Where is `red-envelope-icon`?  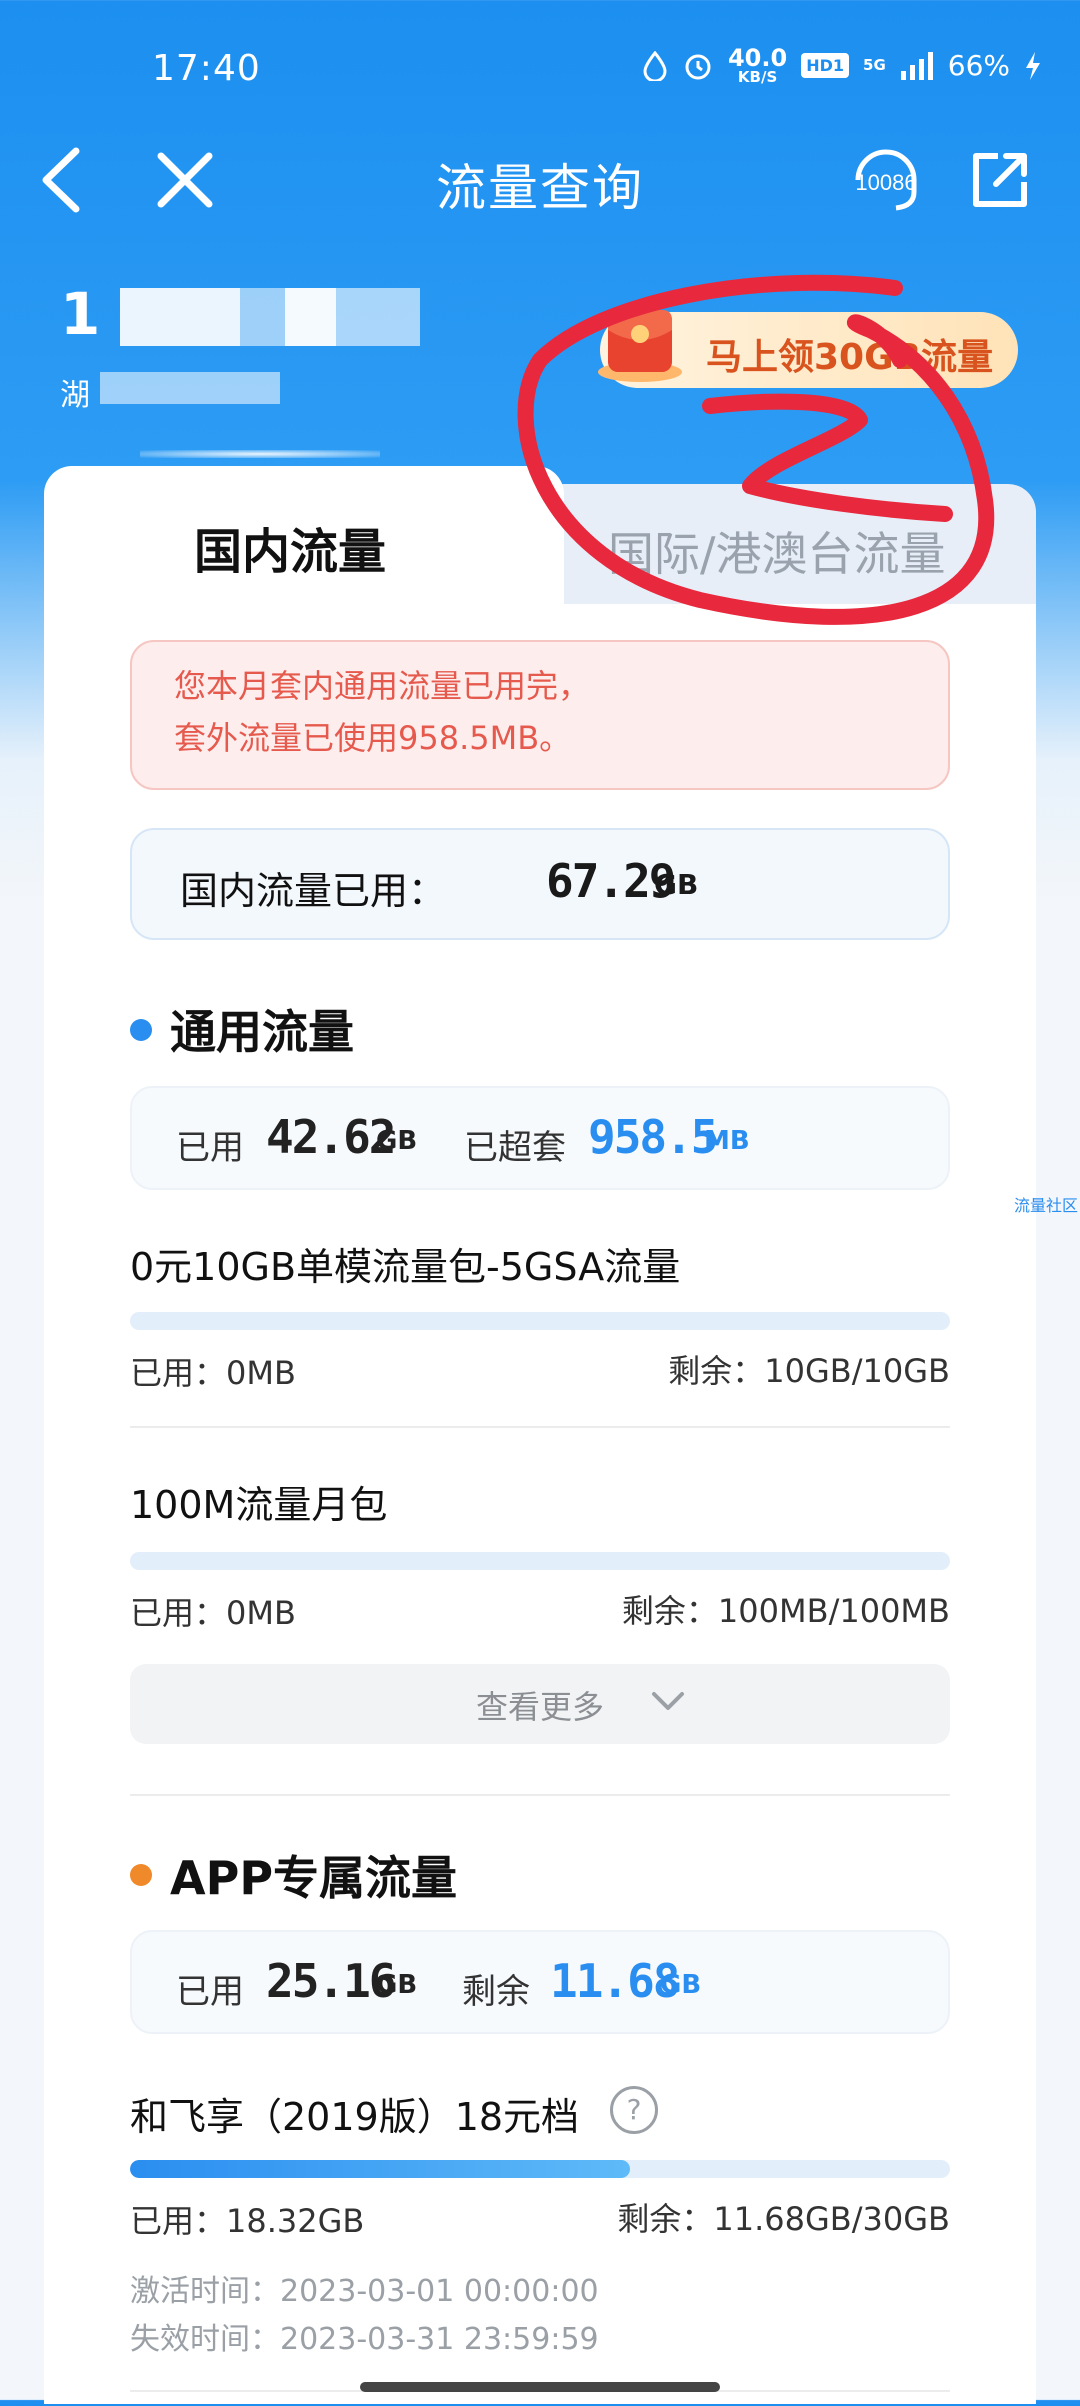
red-envelope-icon is located at coordinates (640, 346).